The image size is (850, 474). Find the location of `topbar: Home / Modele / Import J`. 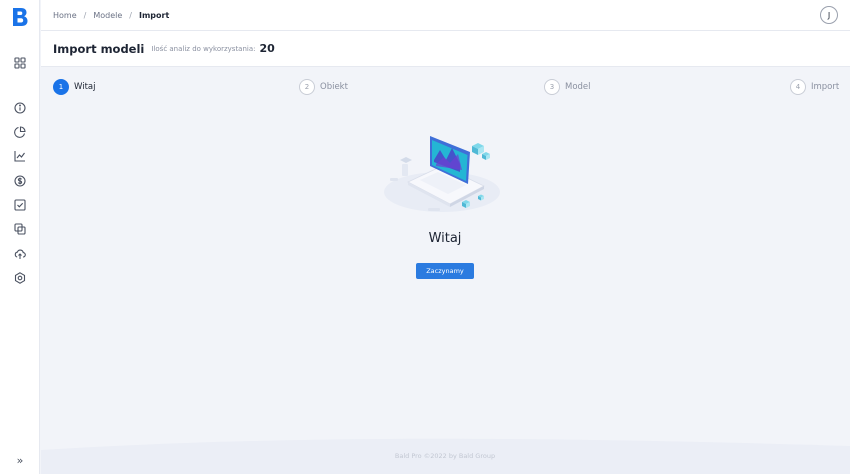

topbar: Home / Modele / Import J is located at coordinates (445, 15).